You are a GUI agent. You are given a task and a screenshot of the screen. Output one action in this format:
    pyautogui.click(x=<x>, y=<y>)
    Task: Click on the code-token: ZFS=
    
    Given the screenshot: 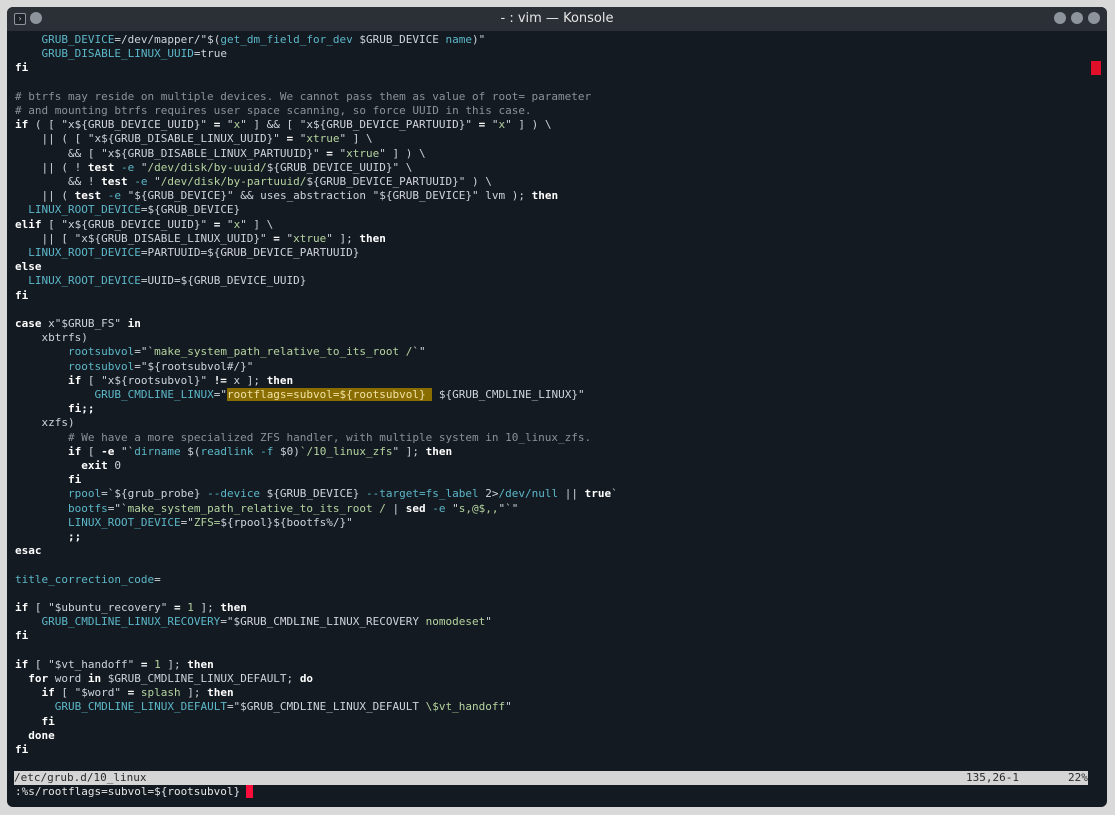 What is the action you would take?
    pyautogui.click(x=207, y=522)
    